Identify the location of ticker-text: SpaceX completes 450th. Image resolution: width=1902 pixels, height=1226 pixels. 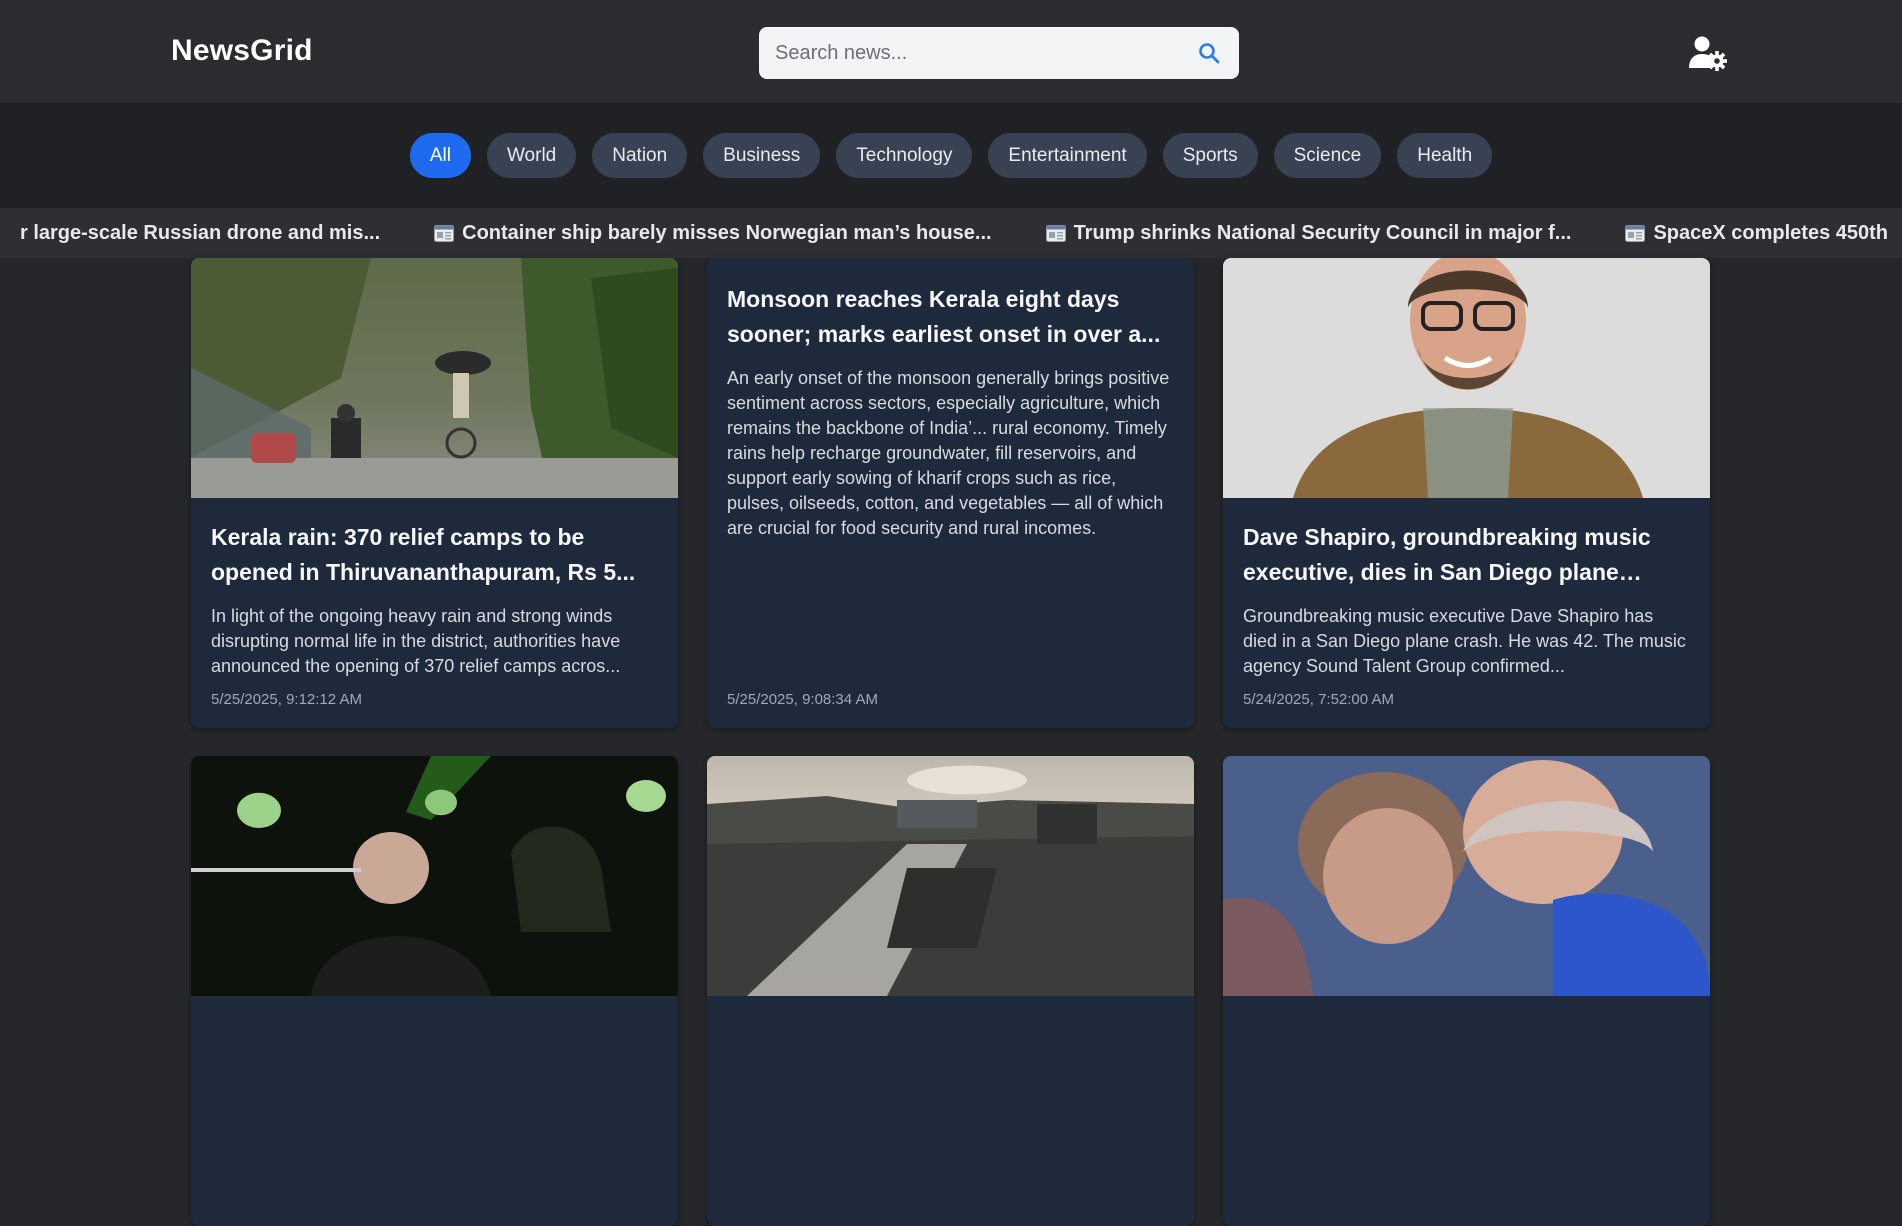
(1770, 232).